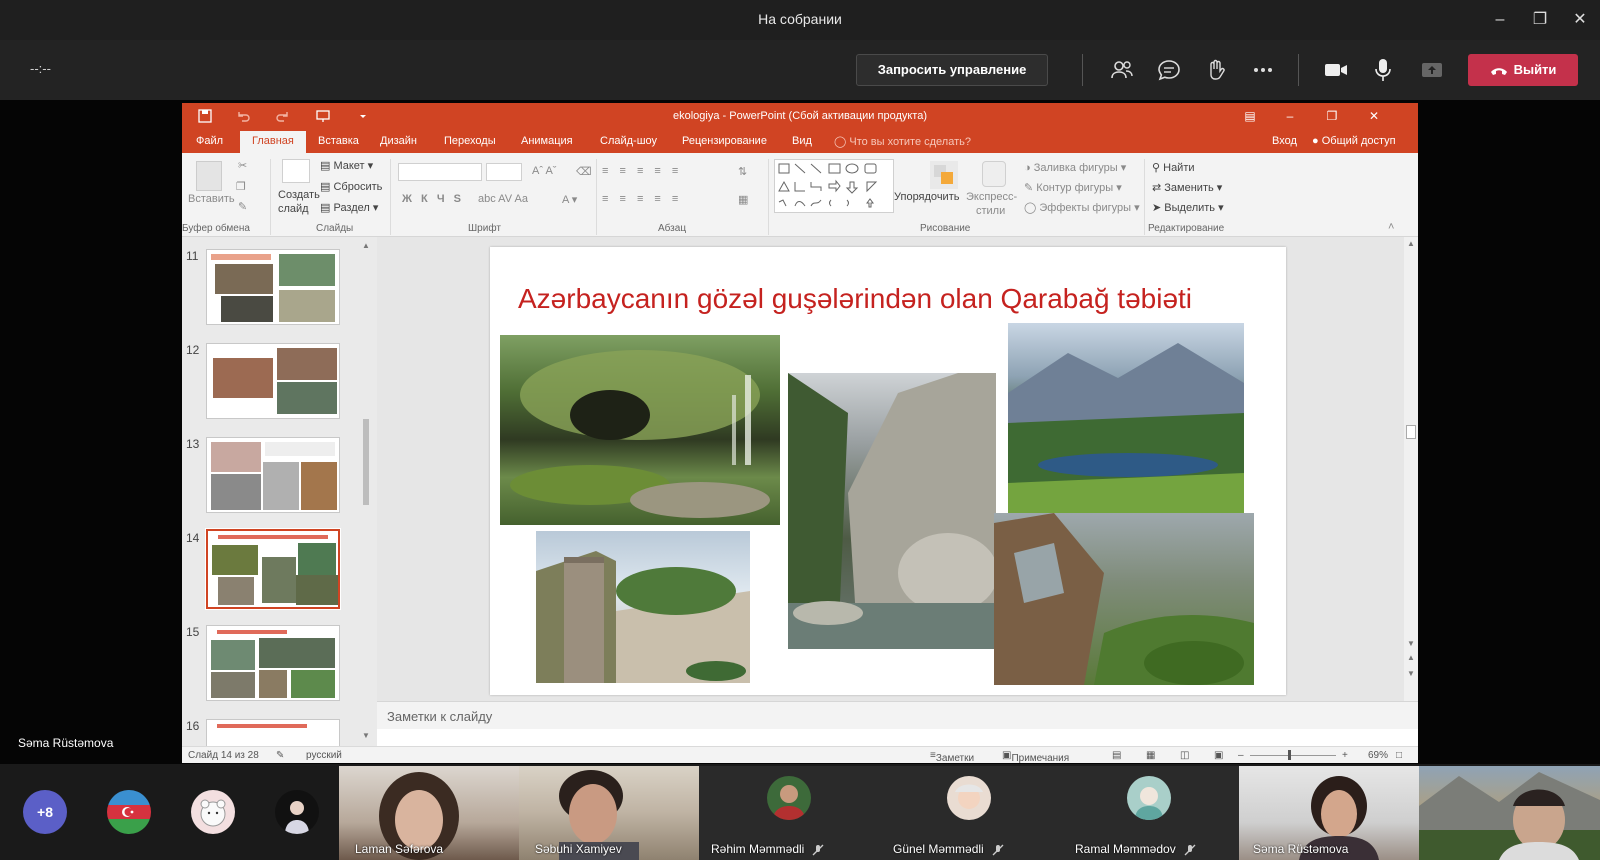 The height and width of the screenshot is (860, 1600). Describe the element at coordinates (1149, 813) in the screenshot. I see `participant-tile: Ramal Məmmədov` at that location.